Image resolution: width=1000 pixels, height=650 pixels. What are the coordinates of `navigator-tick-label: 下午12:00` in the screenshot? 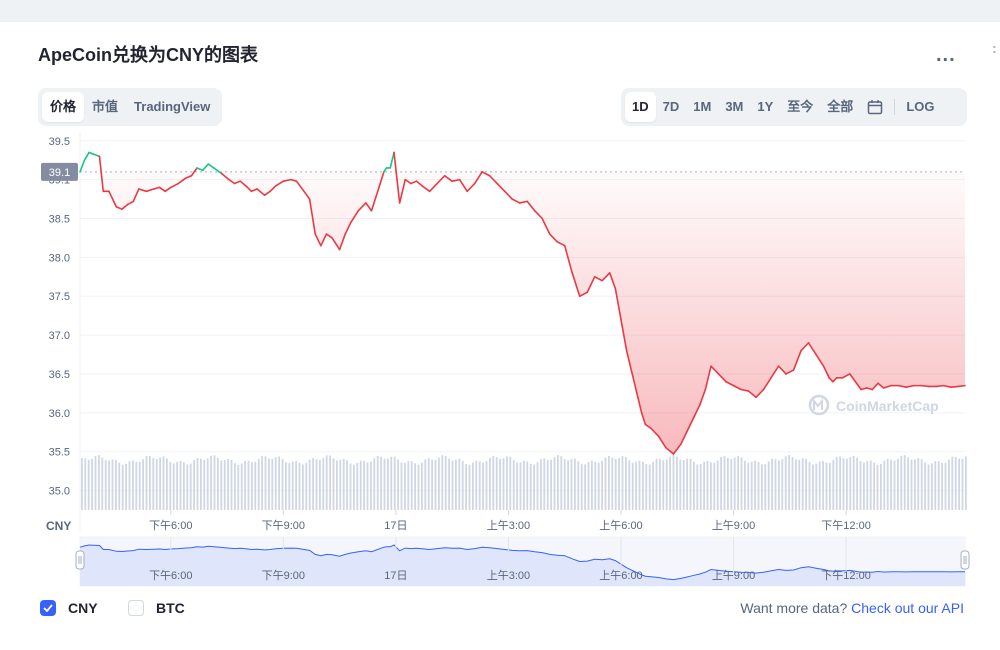 It's located at (846, 575).